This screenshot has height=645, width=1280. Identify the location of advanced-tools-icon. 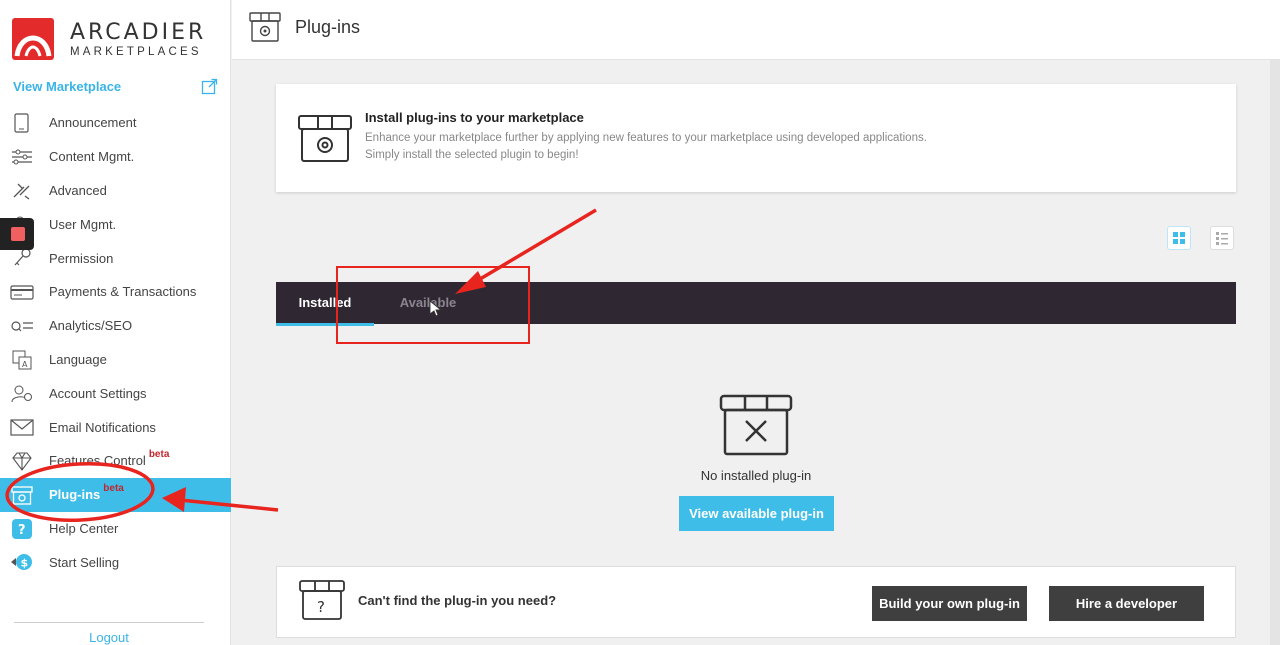
(21, 191).